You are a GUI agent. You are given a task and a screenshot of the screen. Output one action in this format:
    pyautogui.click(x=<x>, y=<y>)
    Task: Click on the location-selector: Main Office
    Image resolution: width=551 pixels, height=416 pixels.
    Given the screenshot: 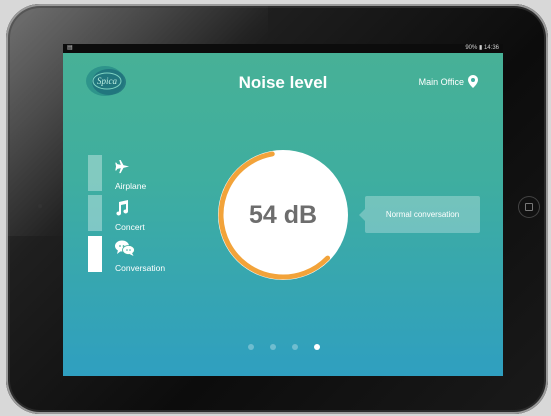 What is the action you would take?
    pyautogui.click(x=448, y=81)
    